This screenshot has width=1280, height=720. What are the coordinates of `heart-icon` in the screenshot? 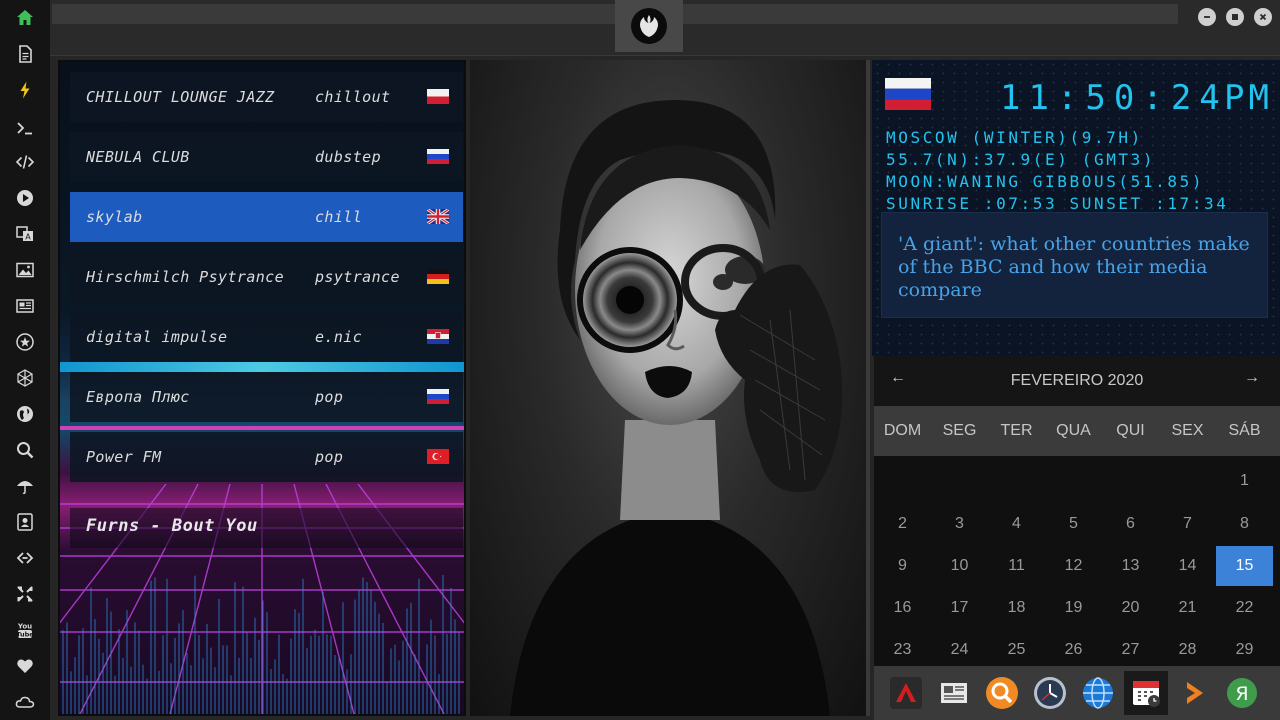 It's located at (25, 666).